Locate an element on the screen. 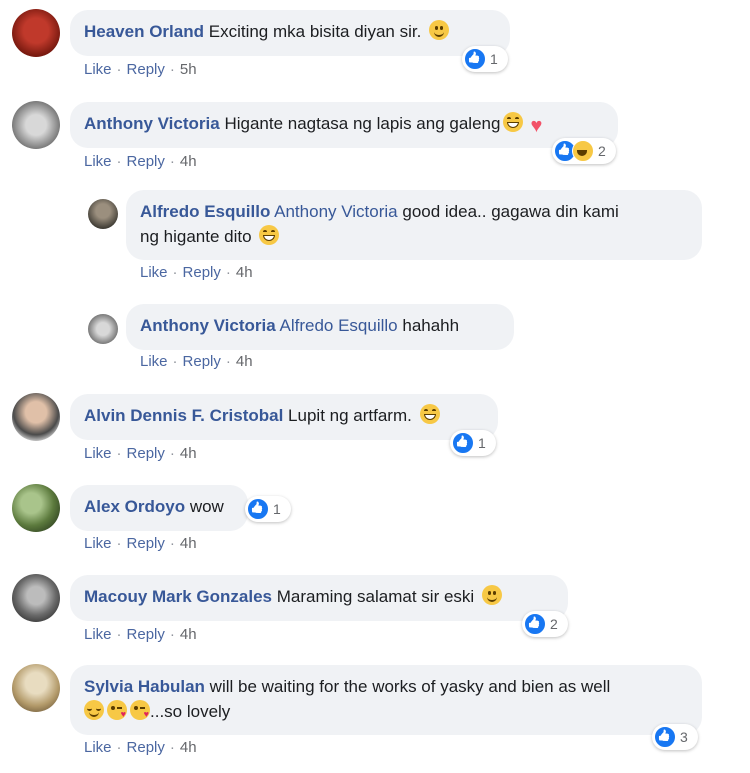  blush-emoji-icon is located at coordinates (94, 710).